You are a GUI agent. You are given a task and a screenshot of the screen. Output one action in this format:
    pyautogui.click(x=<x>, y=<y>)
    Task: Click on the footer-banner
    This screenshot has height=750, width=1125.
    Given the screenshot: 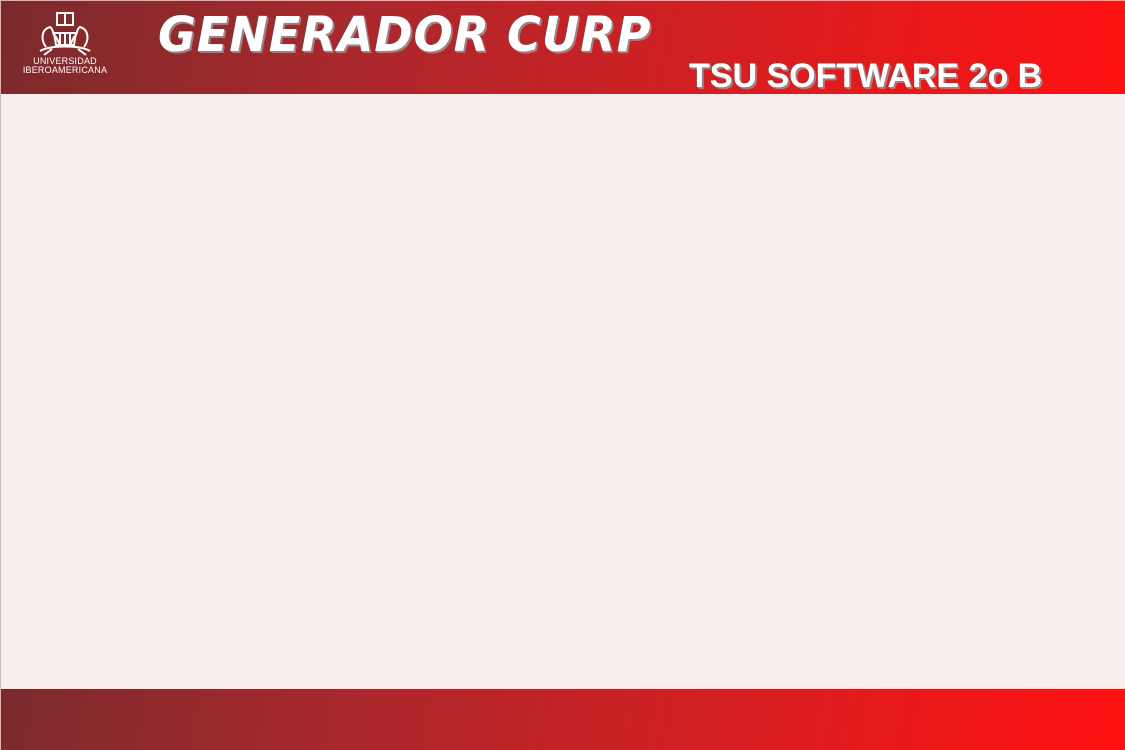 What is the action you would take?
    pyautogui.click(x=563, y=719)
    